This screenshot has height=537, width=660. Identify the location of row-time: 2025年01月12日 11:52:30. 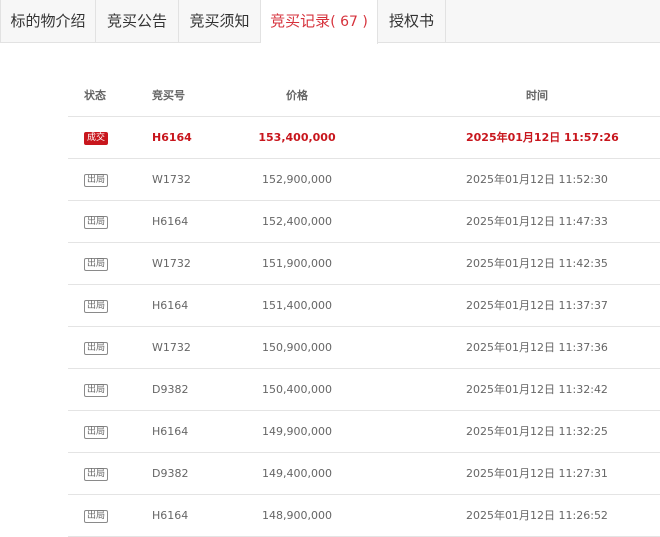
(537, 179).